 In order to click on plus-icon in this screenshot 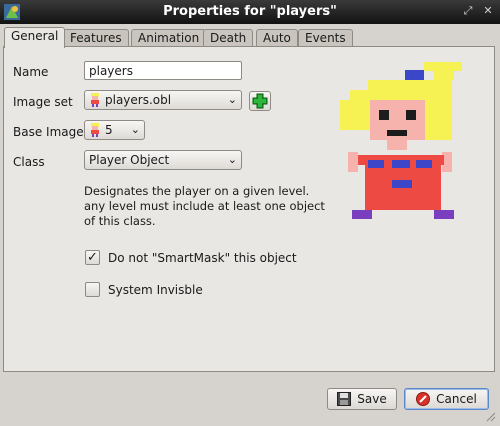, I will do `click(260, 101)`.